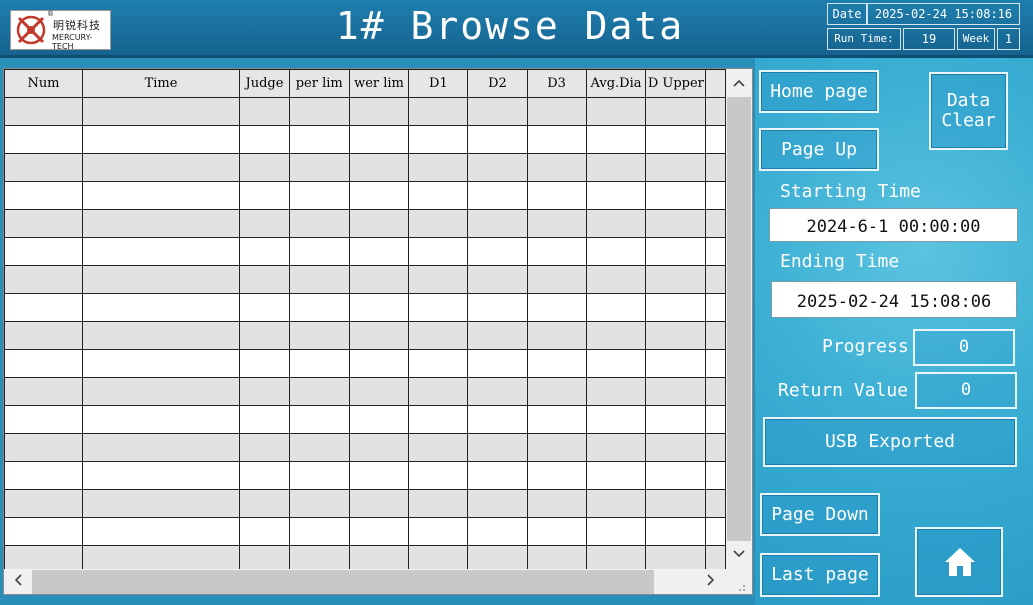 This screenshot has height=605, width=1033. I want to click on column-header-lower-limit: wer lim, so click(379, 83).